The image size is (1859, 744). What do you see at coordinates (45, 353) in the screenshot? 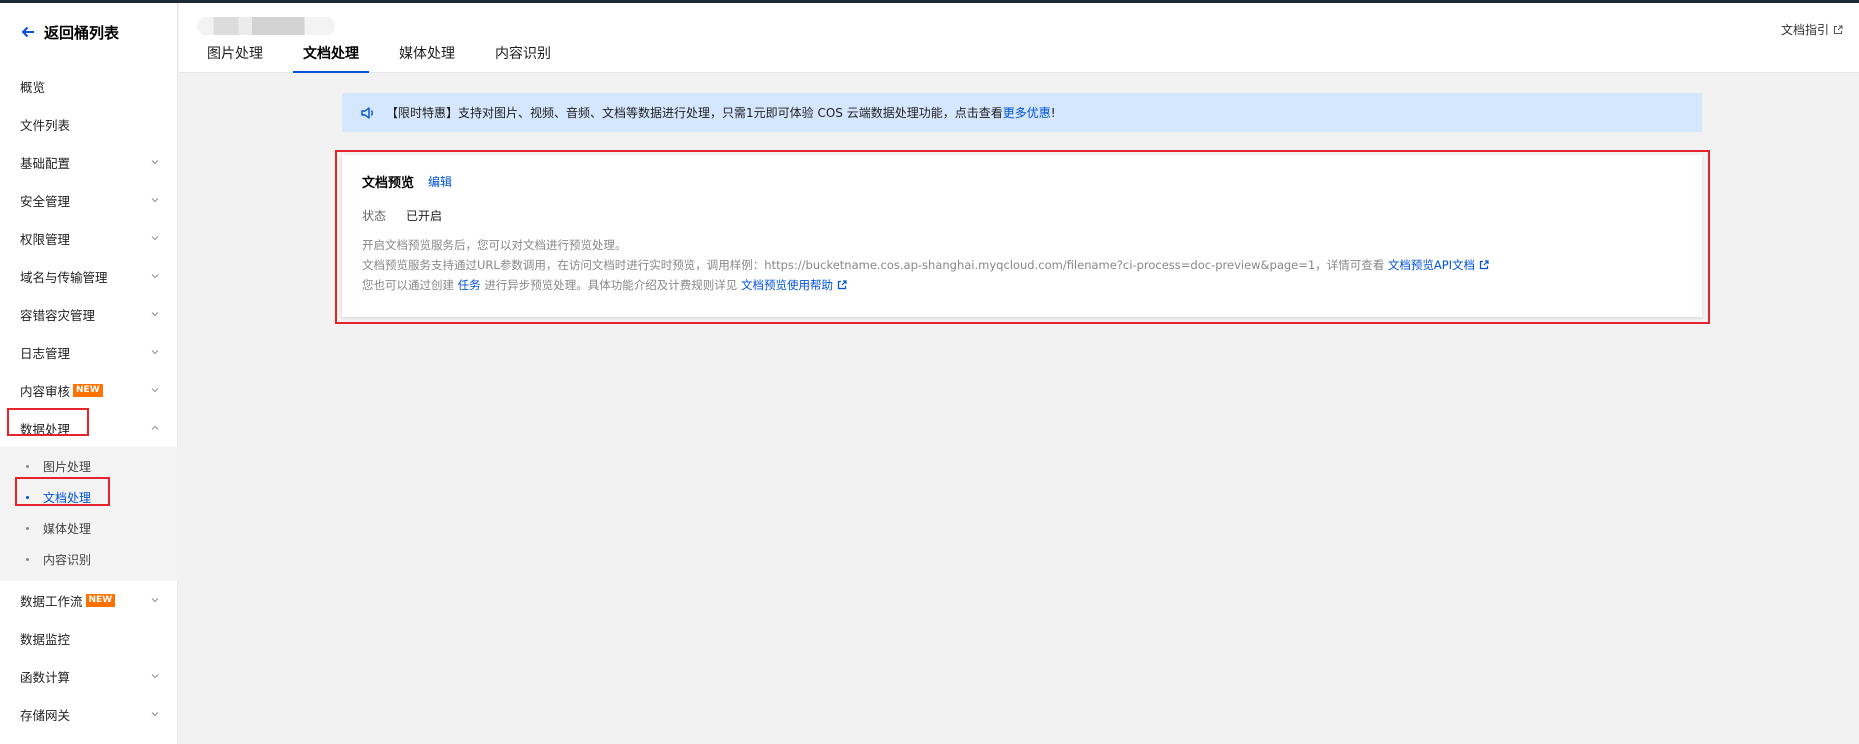
I see `sidebar-item-label: 日志管理` at bounding box center [45, 353].